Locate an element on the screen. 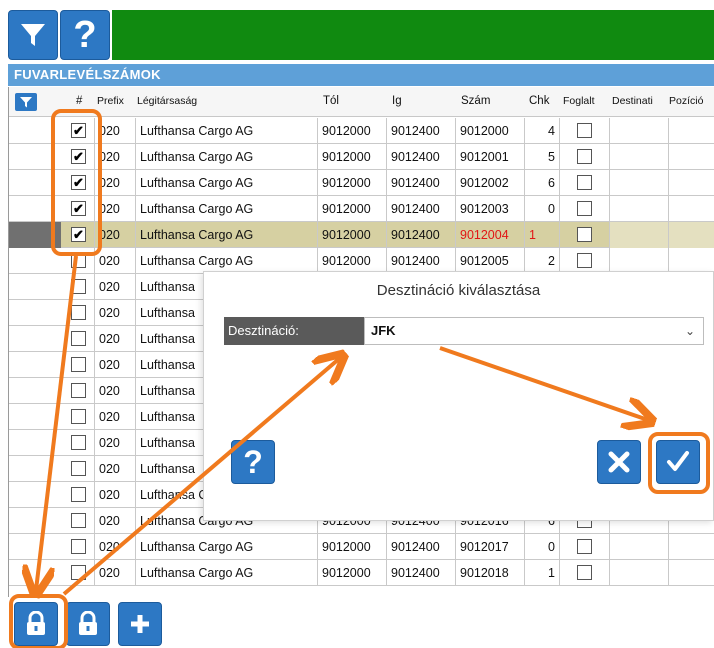  col-header-destination: Destinati is located at coordinates (632, 101).